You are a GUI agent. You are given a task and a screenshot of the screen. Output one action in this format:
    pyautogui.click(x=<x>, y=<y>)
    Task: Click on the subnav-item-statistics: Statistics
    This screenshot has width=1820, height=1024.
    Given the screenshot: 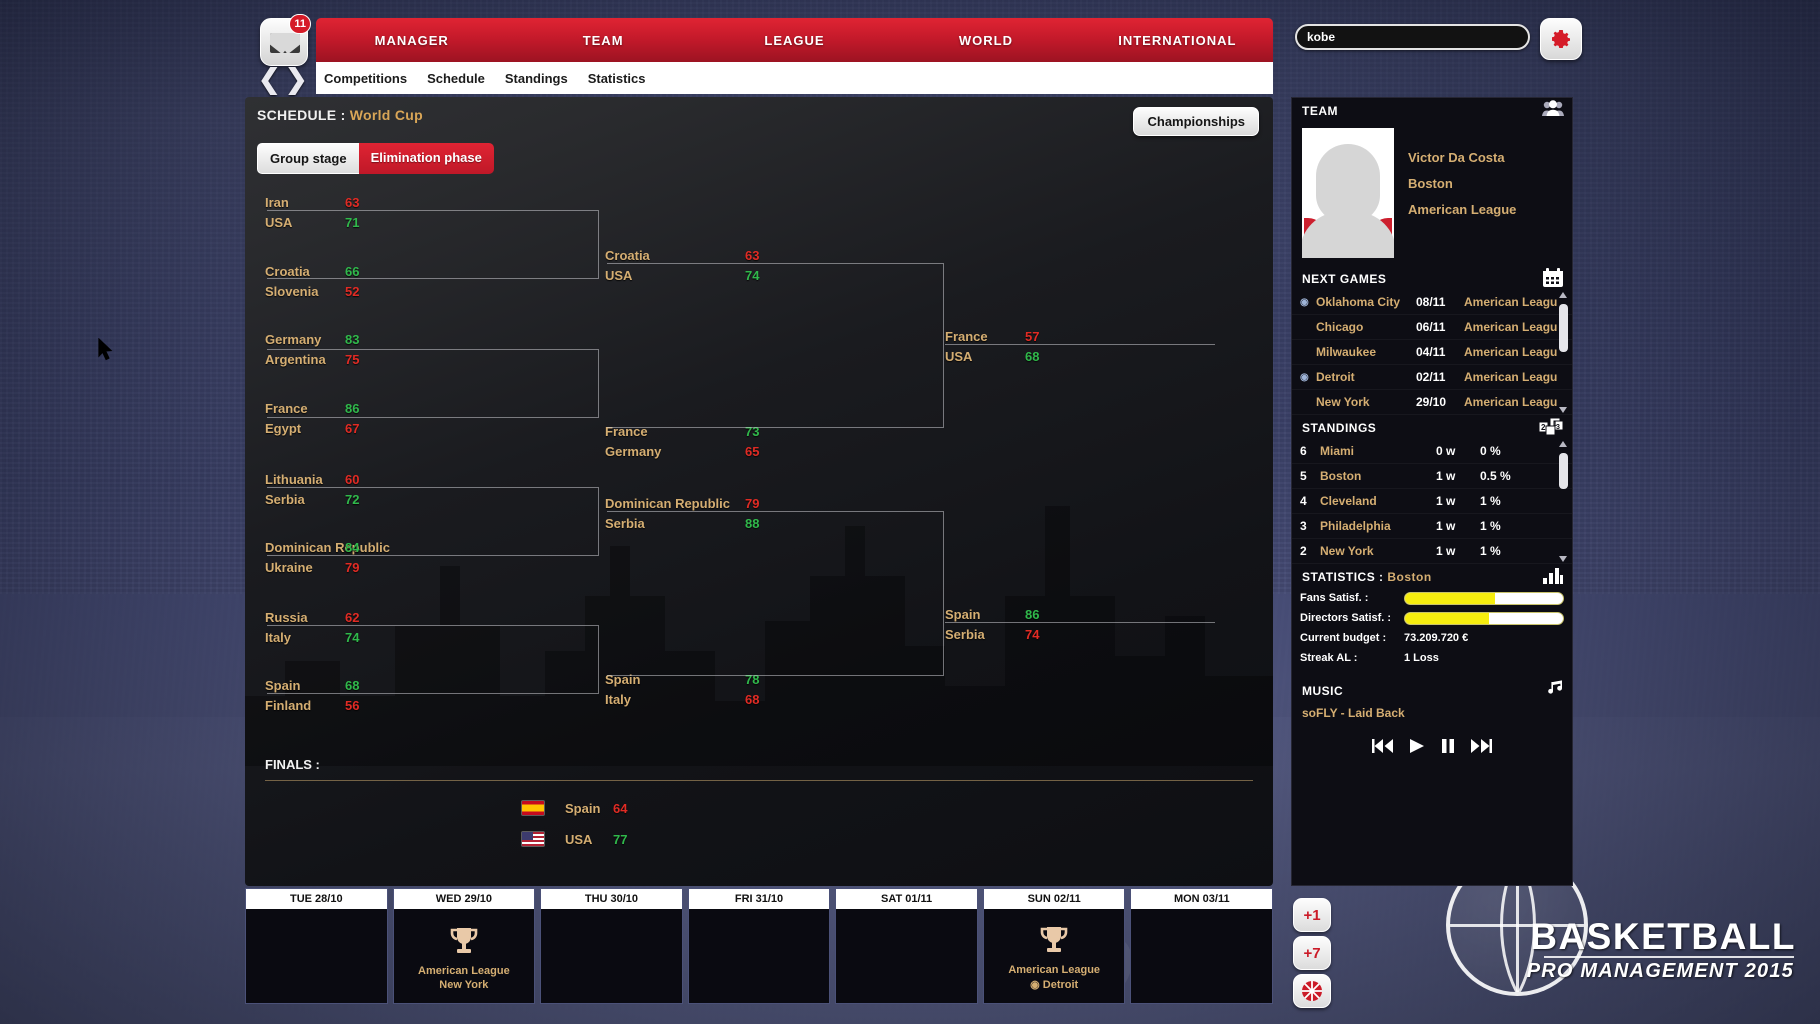 What is the action you would take?
    pyautogui.click(x=617, y=78)
    